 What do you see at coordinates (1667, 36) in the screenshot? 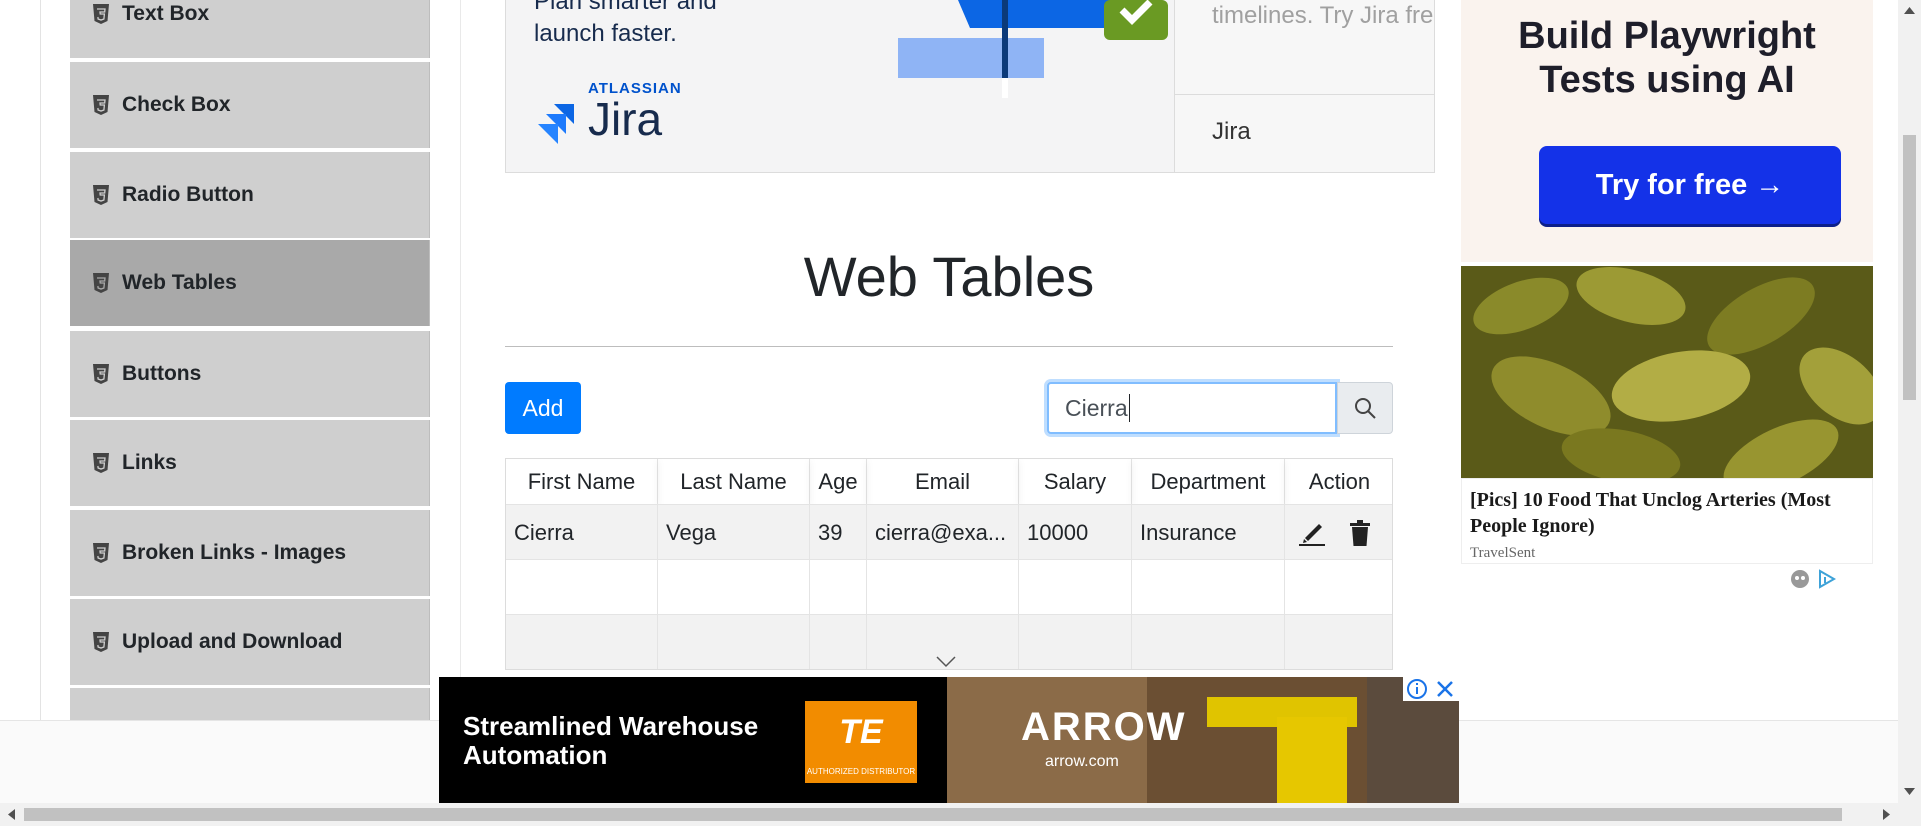
I see `playwright-ad-title-line1: Build Playwright` at bounding box center [1667, 36].